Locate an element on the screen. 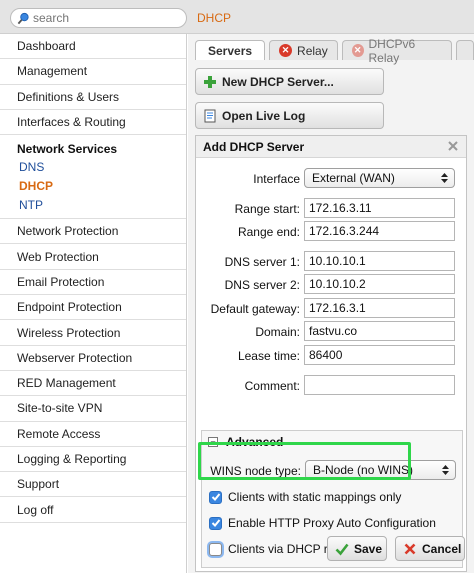 The width and height of the screenshot is (474, 573). plus-icon is located at coordinates (210, 81).